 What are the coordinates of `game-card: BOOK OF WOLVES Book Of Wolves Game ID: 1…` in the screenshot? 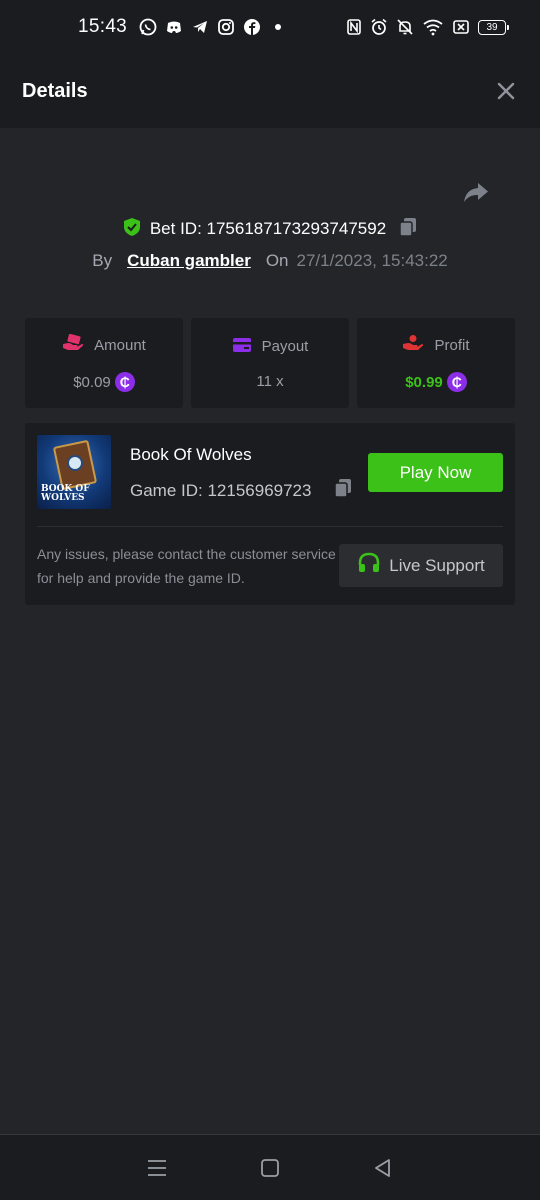 It's located at (270, 514).